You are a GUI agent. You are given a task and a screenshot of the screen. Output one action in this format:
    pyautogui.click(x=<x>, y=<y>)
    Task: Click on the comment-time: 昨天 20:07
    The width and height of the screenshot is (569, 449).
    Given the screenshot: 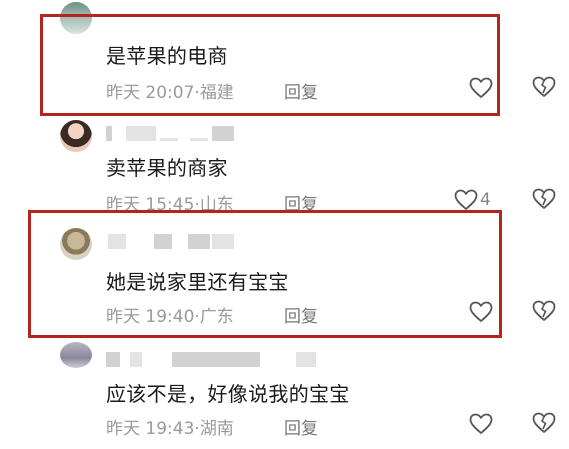 What is the action you would take?
    pyautogui.click(x=150, y=93)
    